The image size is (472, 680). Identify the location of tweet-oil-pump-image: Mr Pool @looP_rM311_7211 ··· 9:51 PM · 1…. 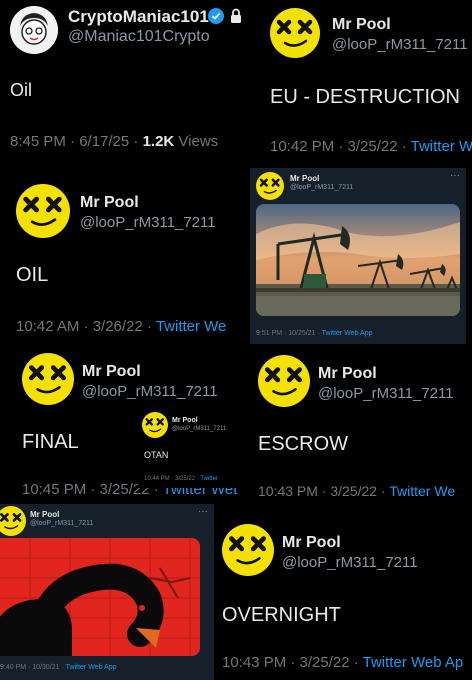
(358, 256).